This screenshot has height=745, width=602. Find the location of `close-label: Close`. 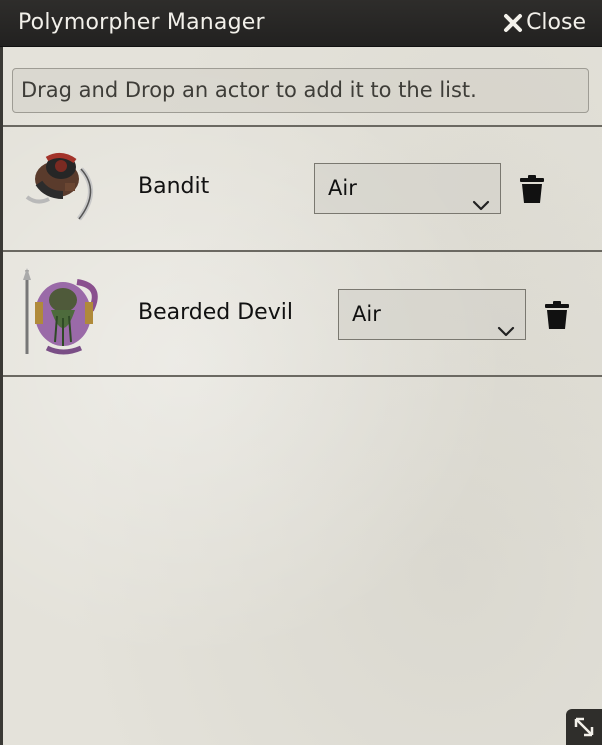

close-label: Close is located at coordinates (556, 22).